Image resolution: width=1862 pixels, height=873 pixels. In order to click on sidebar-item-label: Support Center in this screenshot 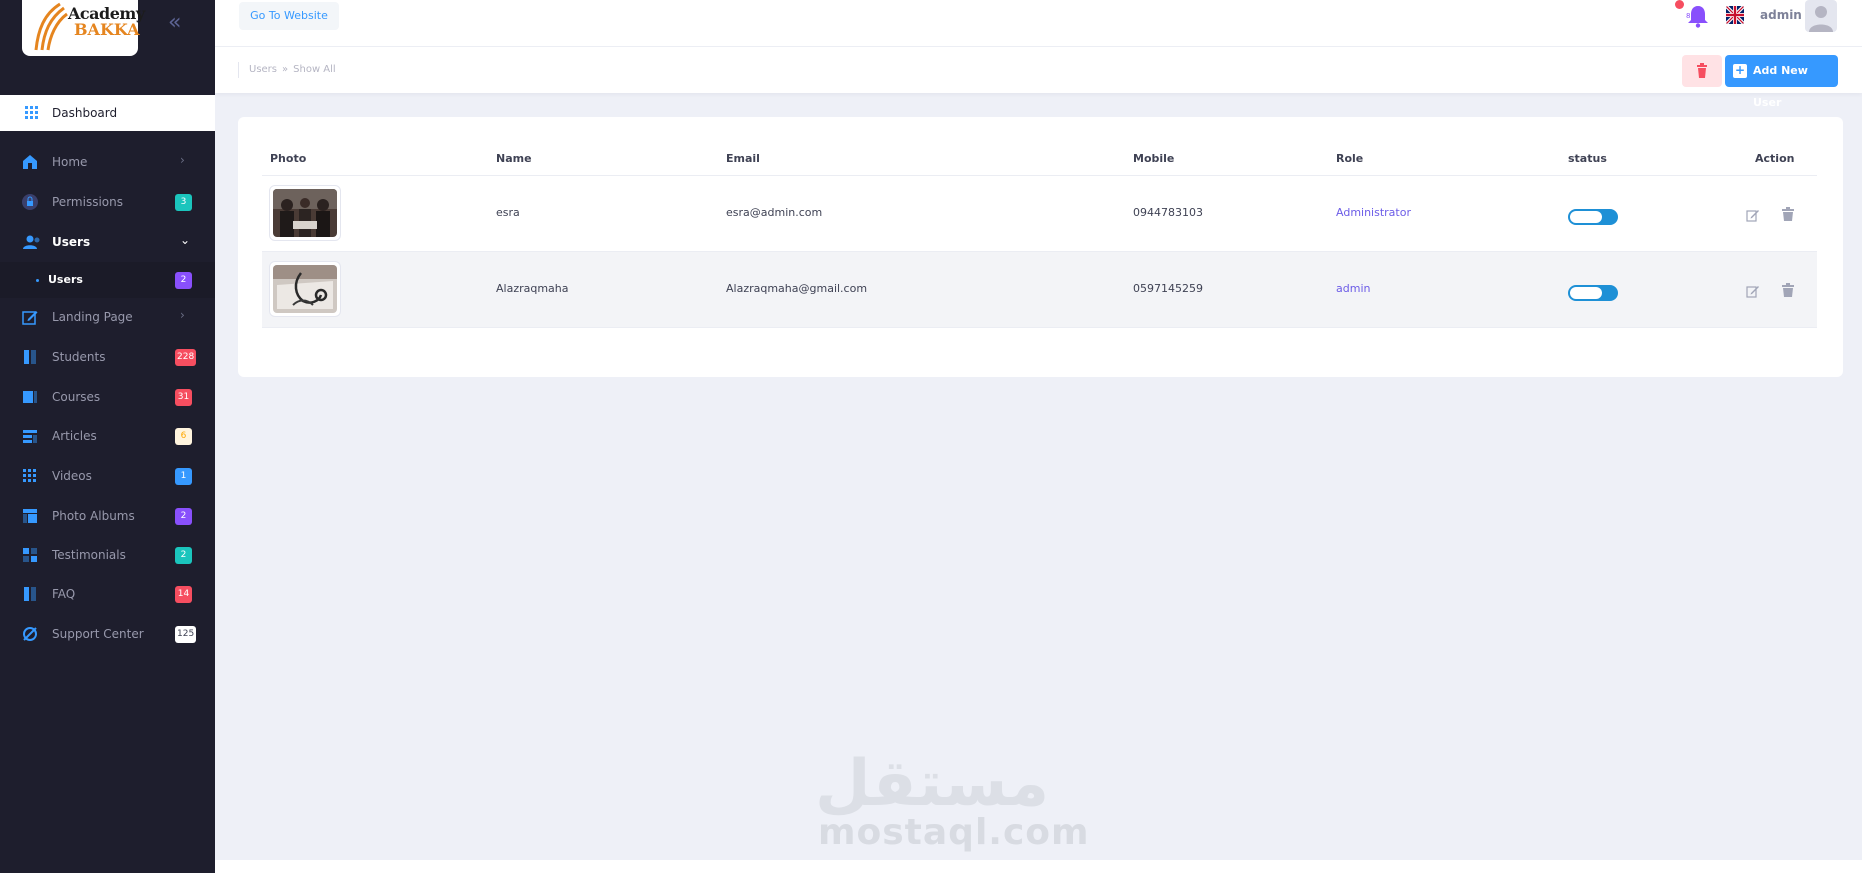, I will do `click(98, 634)`.